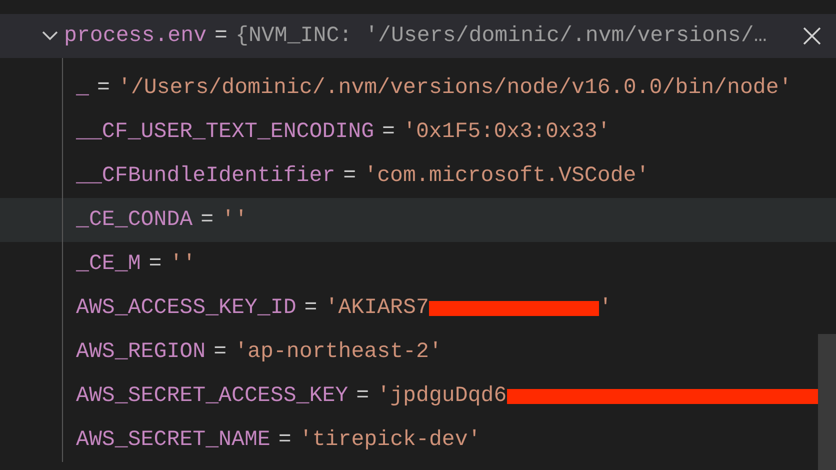 Image resolution: width=836 pixels, height=470 pixels. What do you see at coordinates (390, 440) in the screenshot?
I see `variable-value: 'tirepick-dev'` at bounding box center [390, 440].